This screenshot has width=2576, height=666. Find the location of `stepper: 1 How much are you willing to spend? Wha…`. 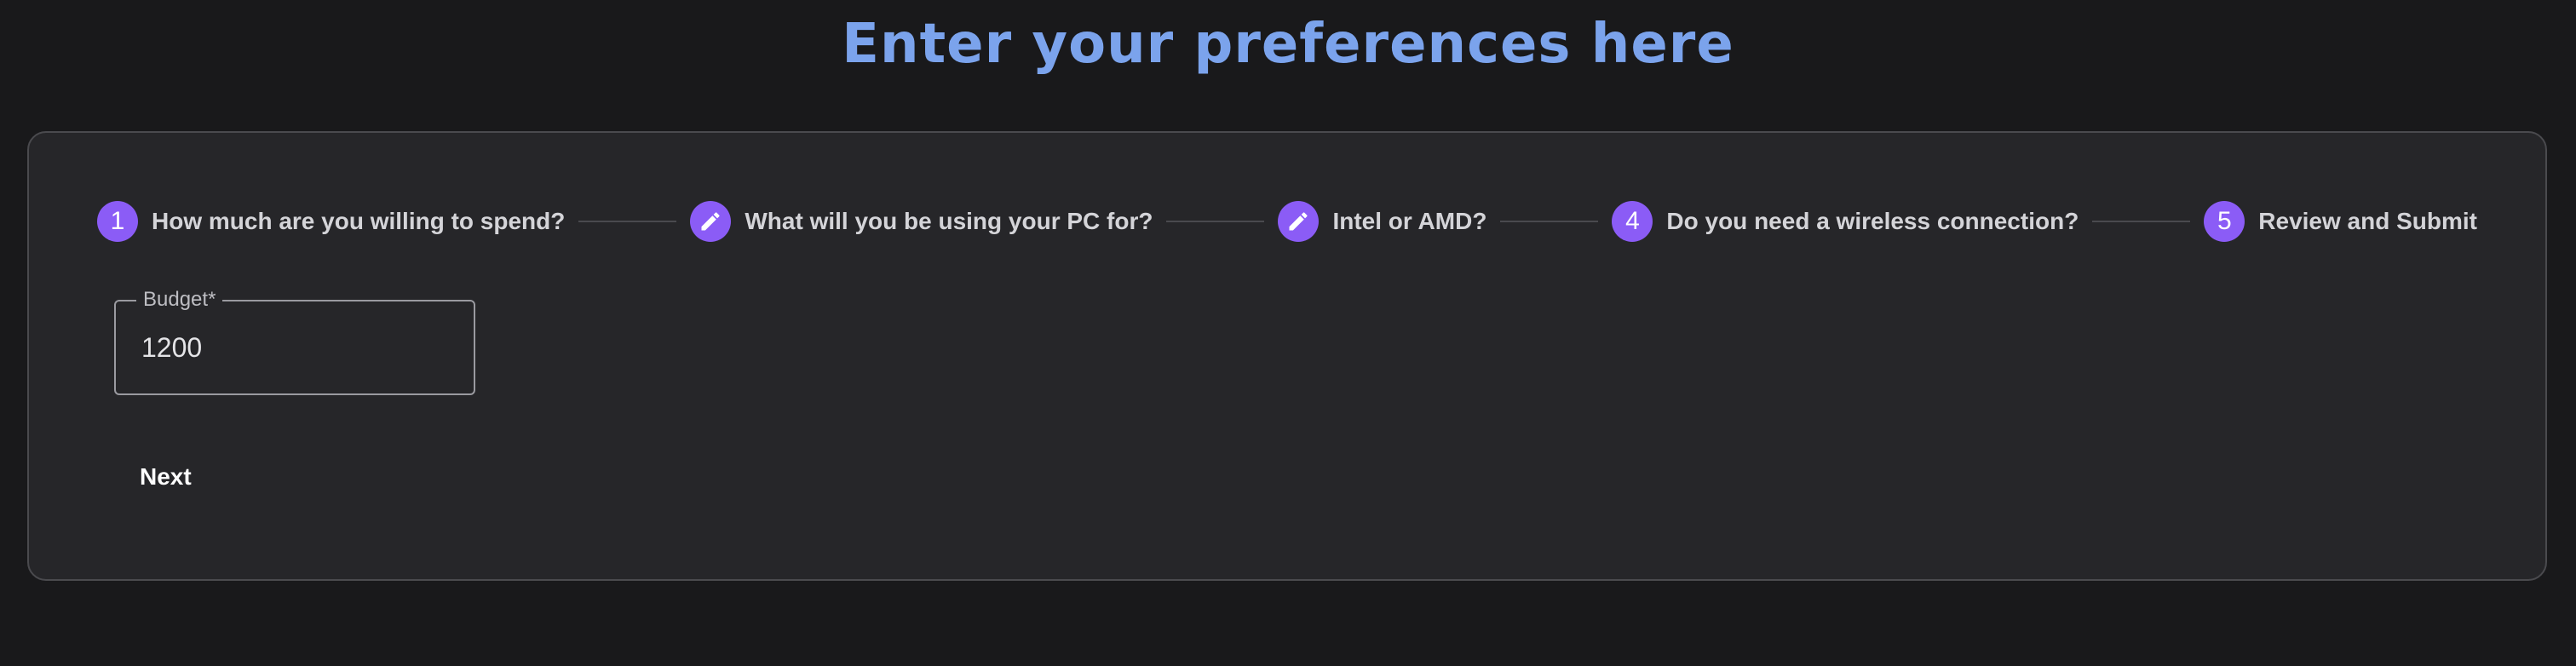

stepper: 1 How much are you willing to spend? Wha… is located at coordinates (1287, 222).